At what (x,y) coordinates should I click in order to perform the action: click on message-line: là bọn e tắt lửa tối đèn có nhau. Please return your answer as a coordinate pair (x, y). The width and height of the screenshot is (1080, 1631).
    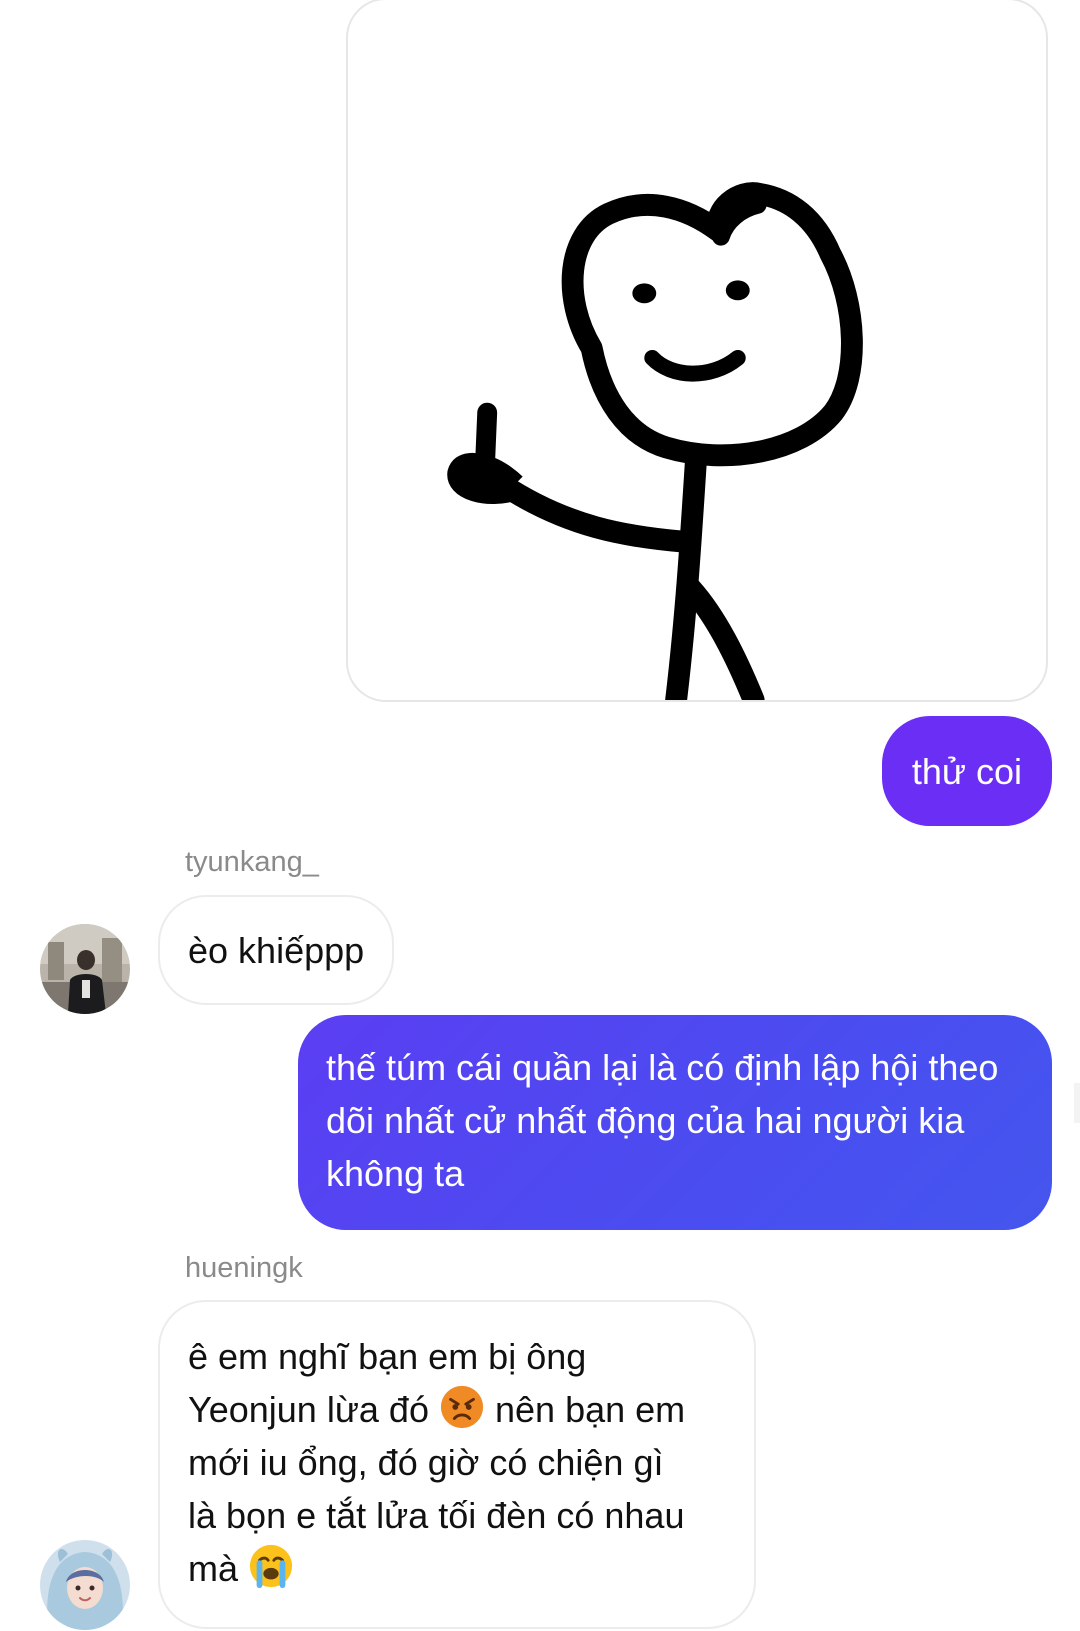
    Looking at the image, I should click on (436, 1515).